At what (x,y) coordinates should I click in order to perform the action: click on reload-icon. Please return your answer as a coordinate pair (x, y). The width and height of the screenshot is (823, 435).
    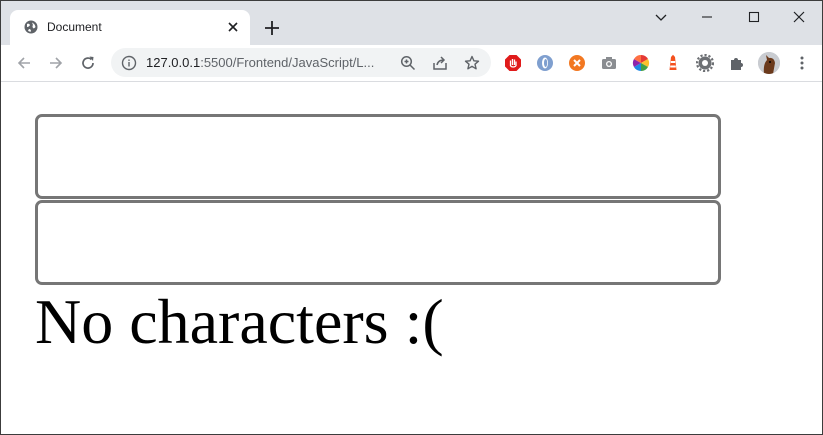
    Looking at the image, I should click on (88, 63).